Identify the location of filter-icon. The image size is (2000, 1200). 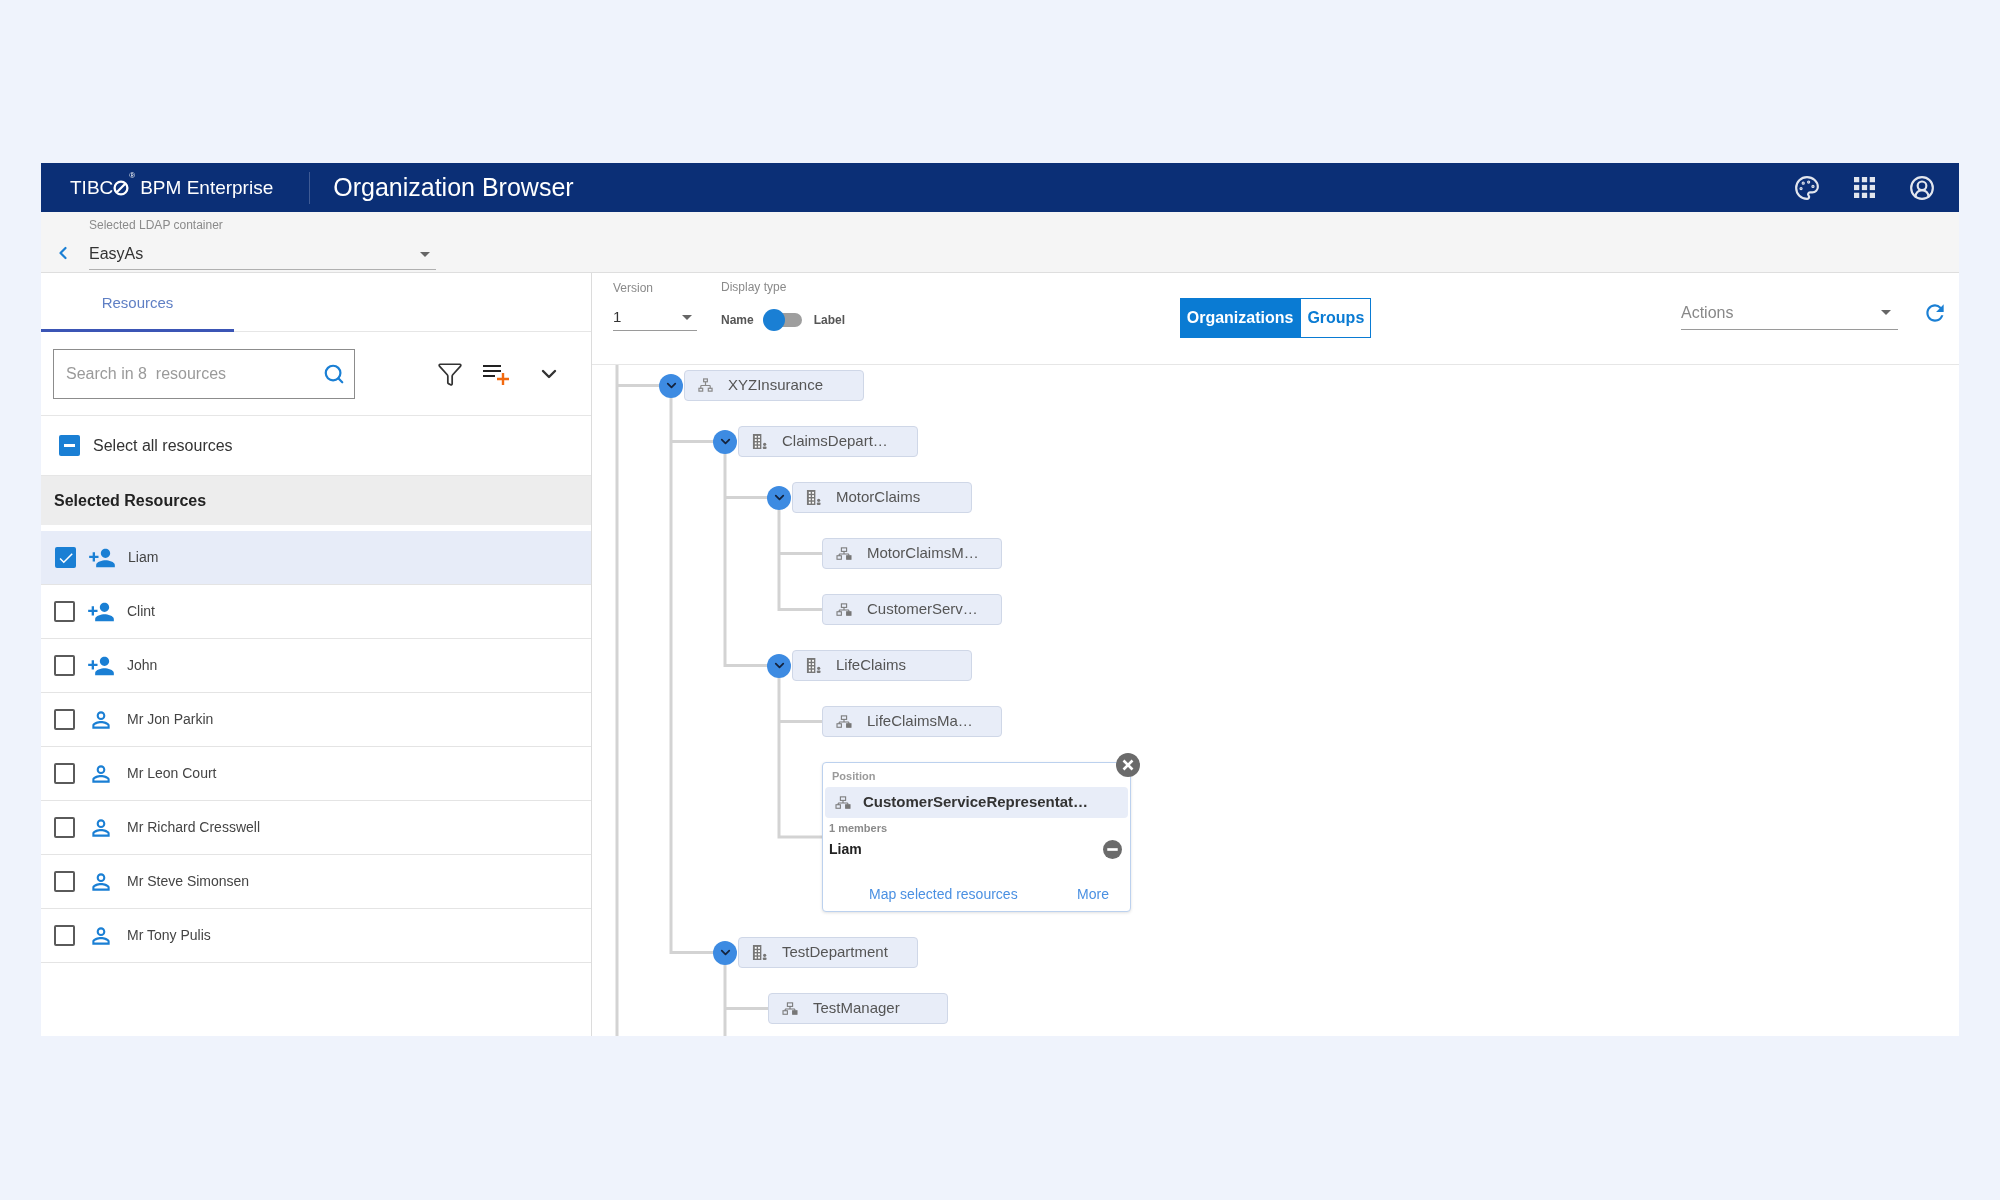
(450, 373).